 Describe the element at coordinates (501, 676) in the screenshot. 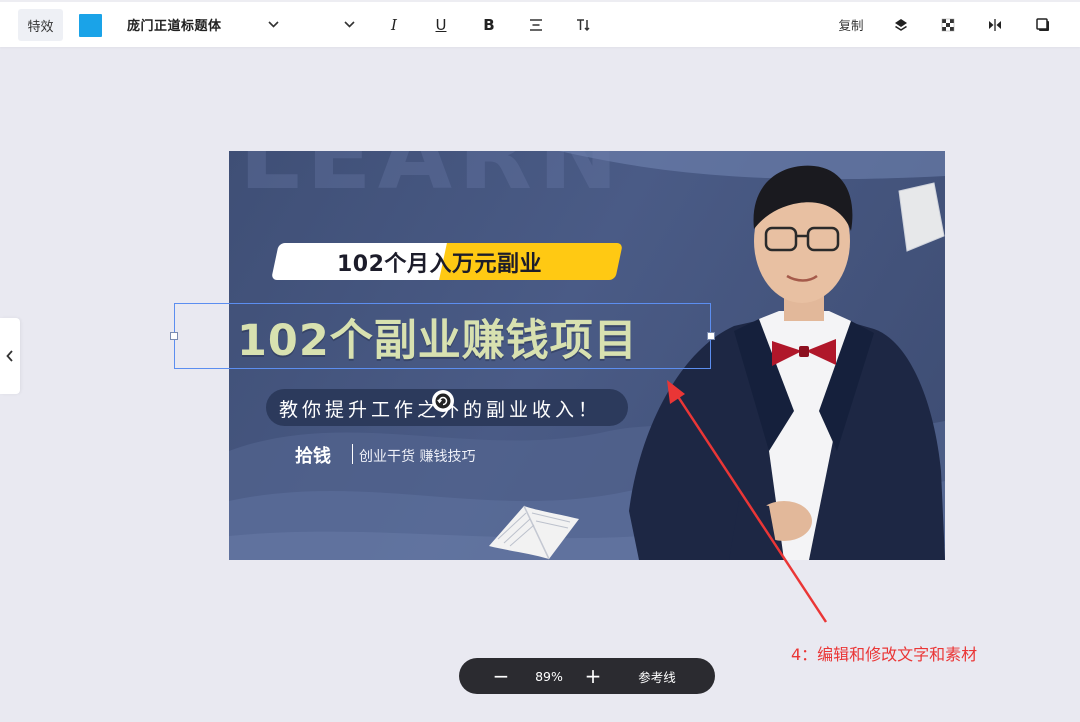

I see `zoom-out-button: −` at that location.